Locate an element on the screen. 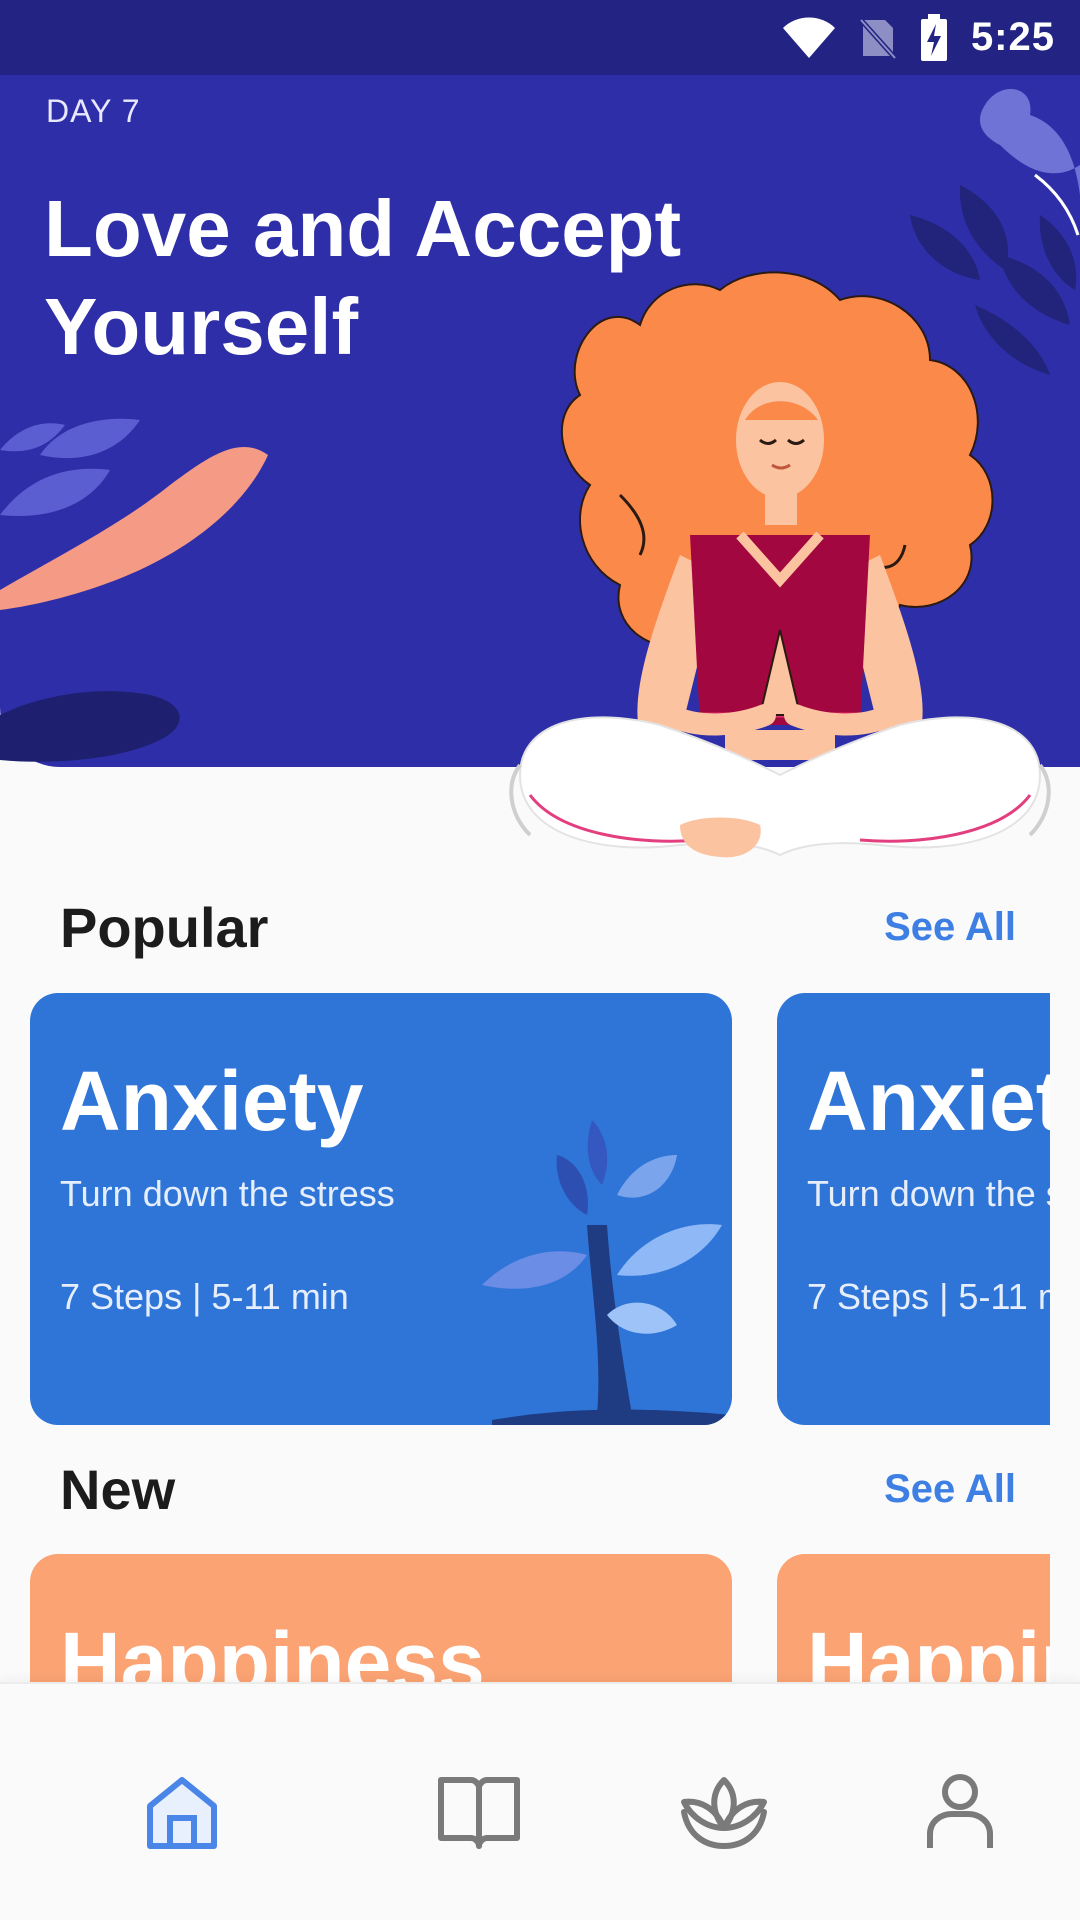 This screenshot has width=1080, height=1920. popular-see-all-link: See All is located at coordinates (950, 927).